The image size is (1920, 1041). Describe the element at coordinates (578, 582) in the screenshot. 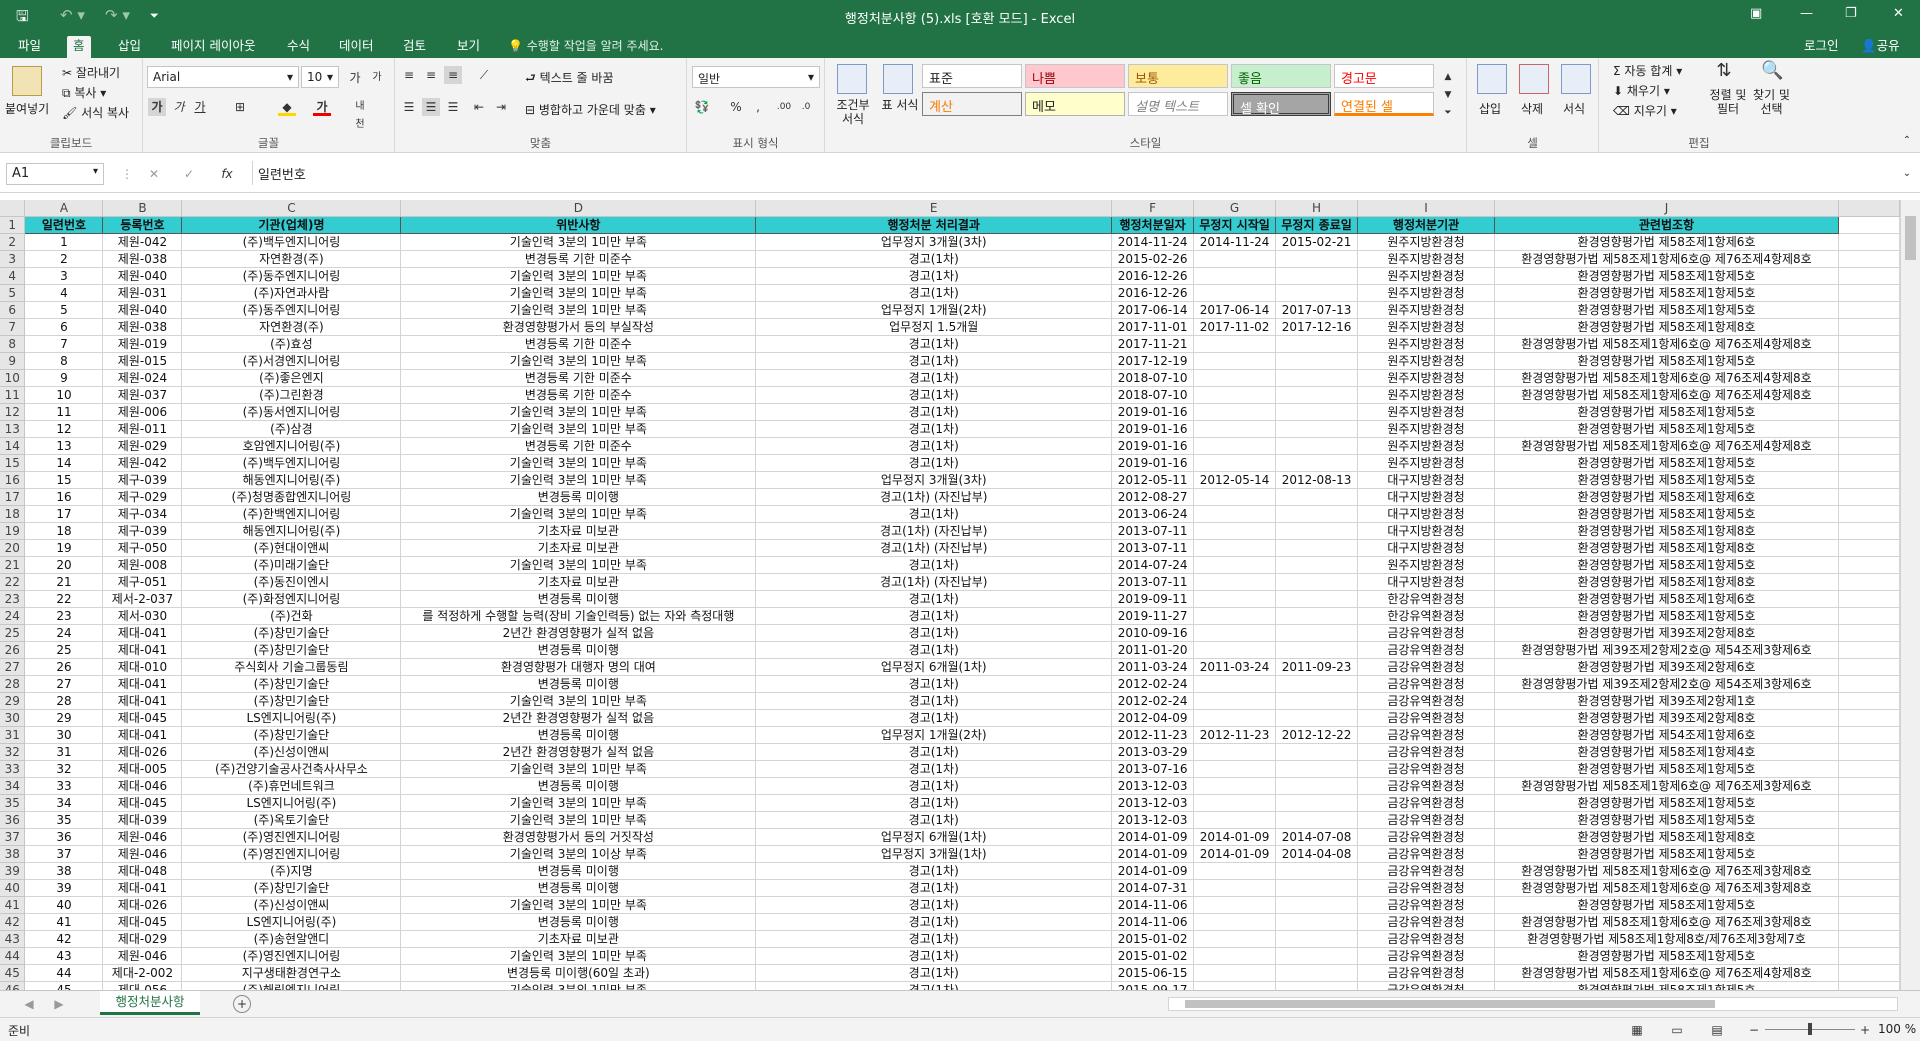

I see `table-cell: 기초자료 미보관` at that location.